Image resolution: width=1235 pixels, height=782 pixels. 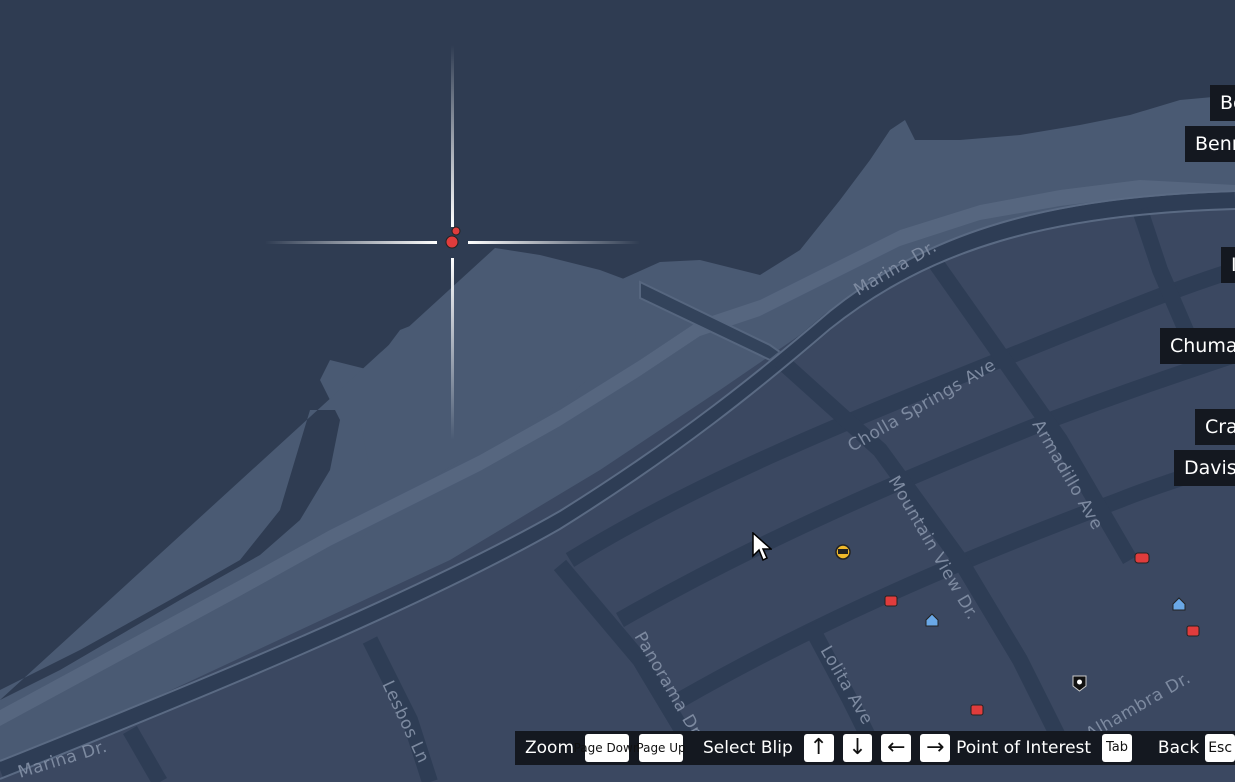 I want to click on mouse-cursor-icon, so click(x=762, y=547).